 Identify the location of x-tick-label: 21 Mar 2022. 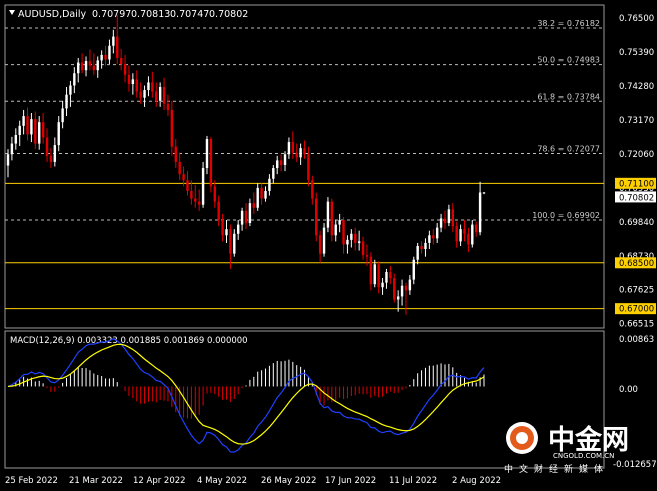
(96, 481).